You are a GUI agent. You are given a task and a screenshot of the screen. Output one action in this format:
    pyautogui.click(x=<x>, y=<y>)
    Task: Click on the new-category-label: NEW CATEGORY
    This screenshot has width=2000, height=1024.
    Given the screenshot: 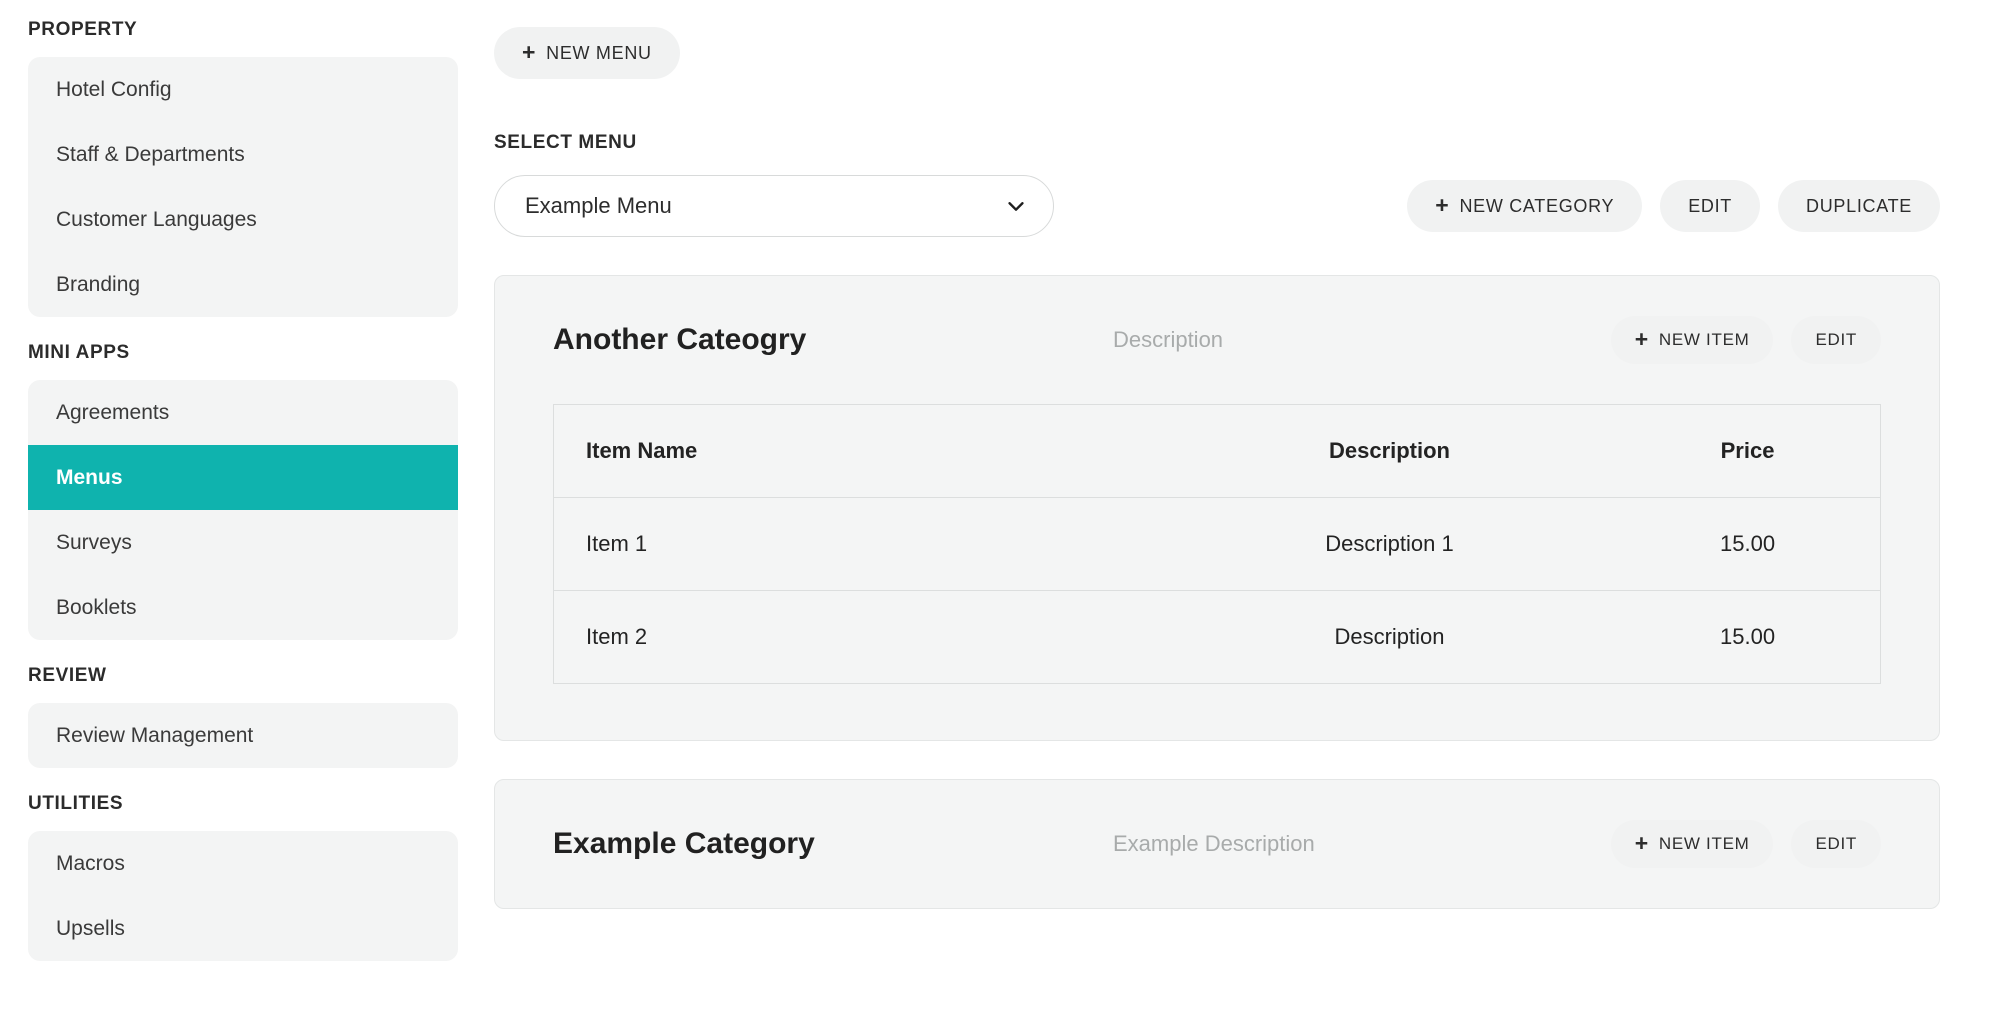 What is the action you would take?
    pyautogui.click(x=1537, y=205)
    